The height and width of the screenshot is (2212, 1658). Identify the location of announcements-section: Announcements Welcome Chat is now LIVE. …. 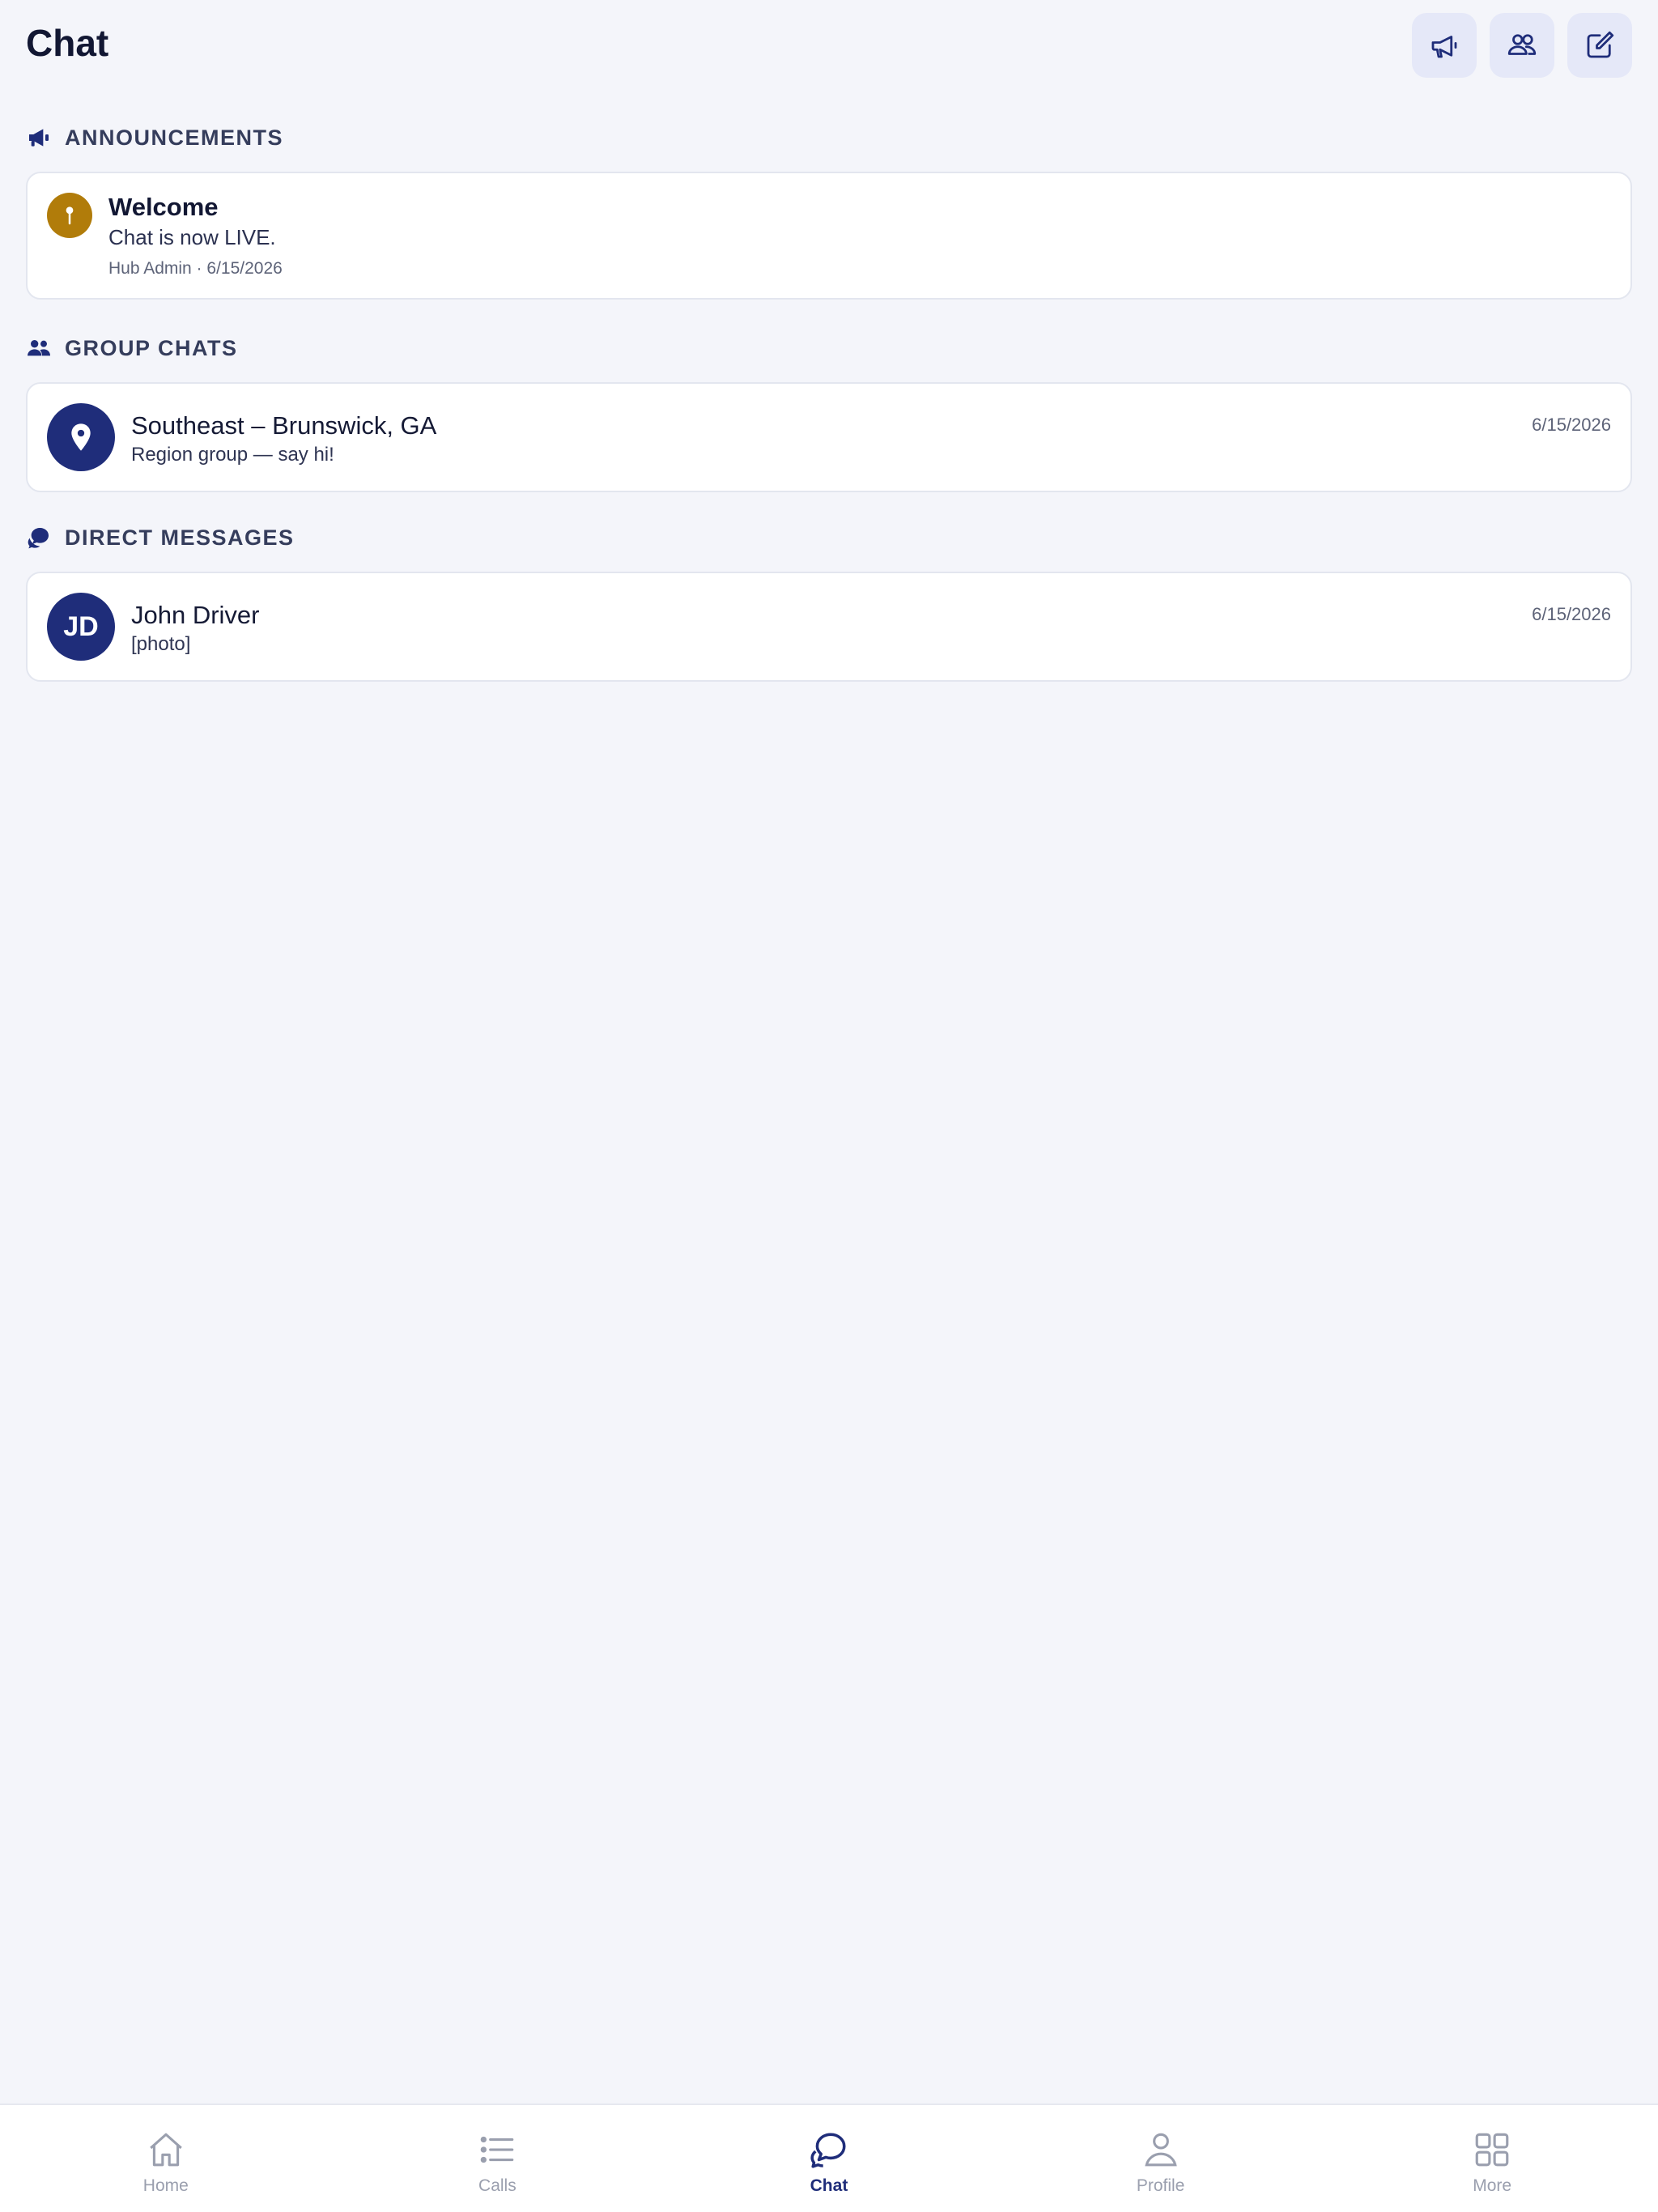
(829, 211).